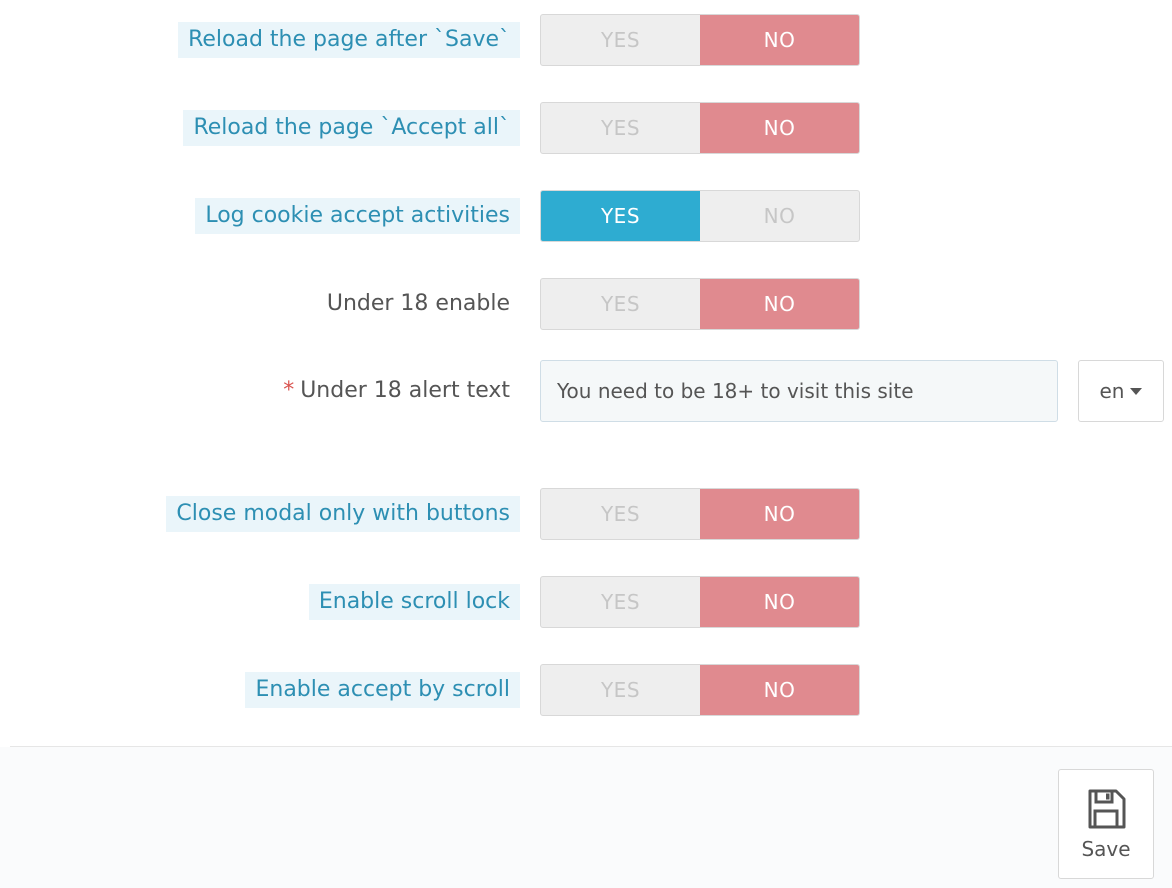 The height and width of the screenshot is (888, 1172). What do you see at coordinates (1106, 849) in the screenshot?
I see `save-button-label: Save` at bounding box center [1106, 849].